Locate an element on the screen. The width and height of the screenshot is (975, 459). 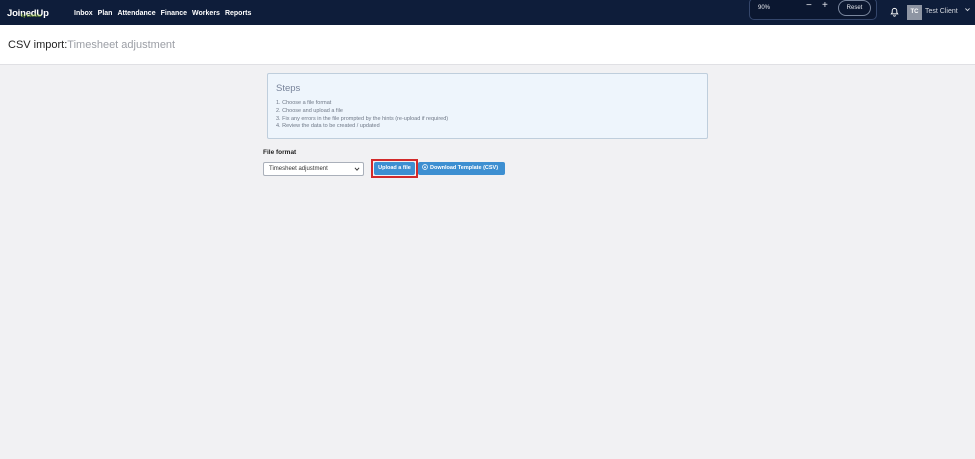
logo-subtext: by beeline is located at coordinates (31, 15).